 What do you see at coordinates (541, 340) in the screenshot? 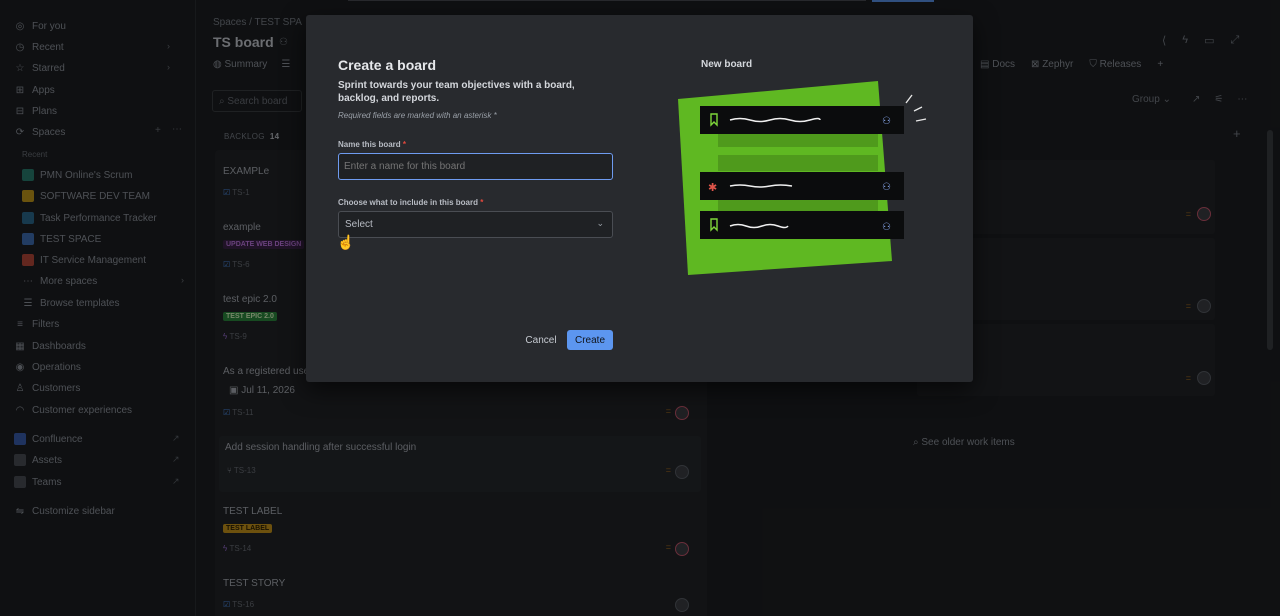
I see `cancel-button: Cancel` at bounding box center [541, 340].